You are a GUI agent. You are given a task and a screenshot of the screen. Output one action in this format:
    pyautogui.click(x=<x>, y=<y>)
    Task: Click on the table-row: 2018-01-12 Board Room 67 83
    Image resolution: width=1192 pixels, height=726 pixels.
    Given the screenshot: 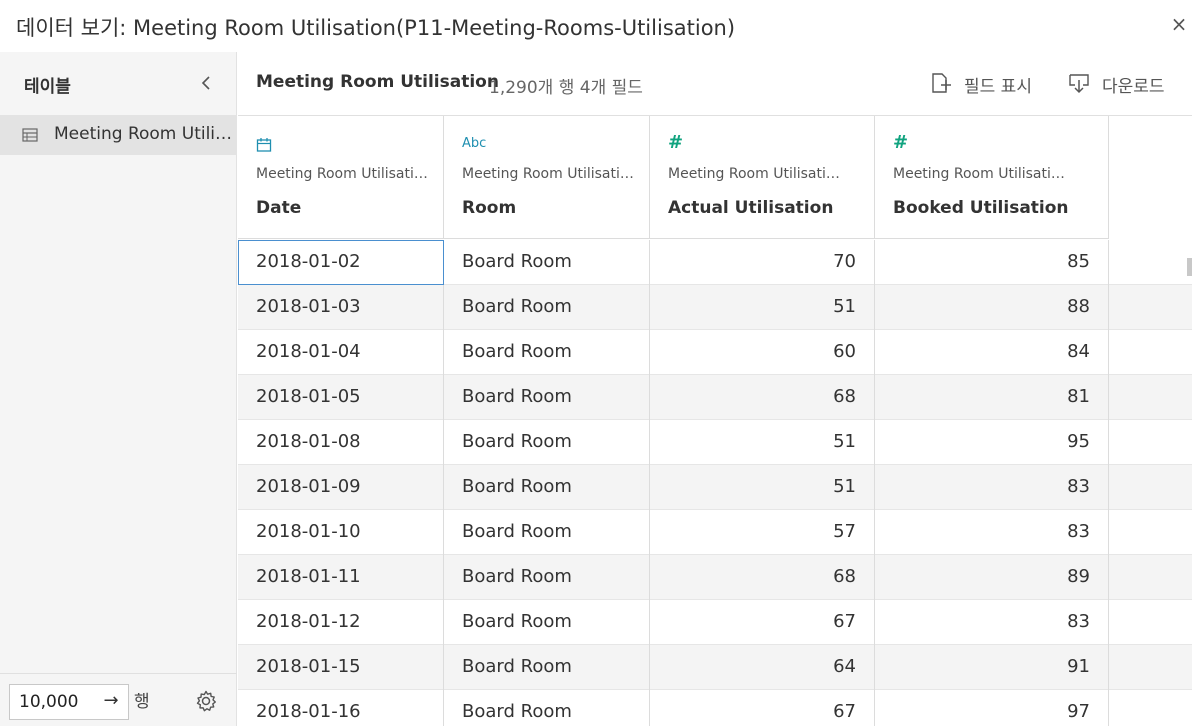 What is the action you would take?
    pyautogui.click(x=715, y=622)
    